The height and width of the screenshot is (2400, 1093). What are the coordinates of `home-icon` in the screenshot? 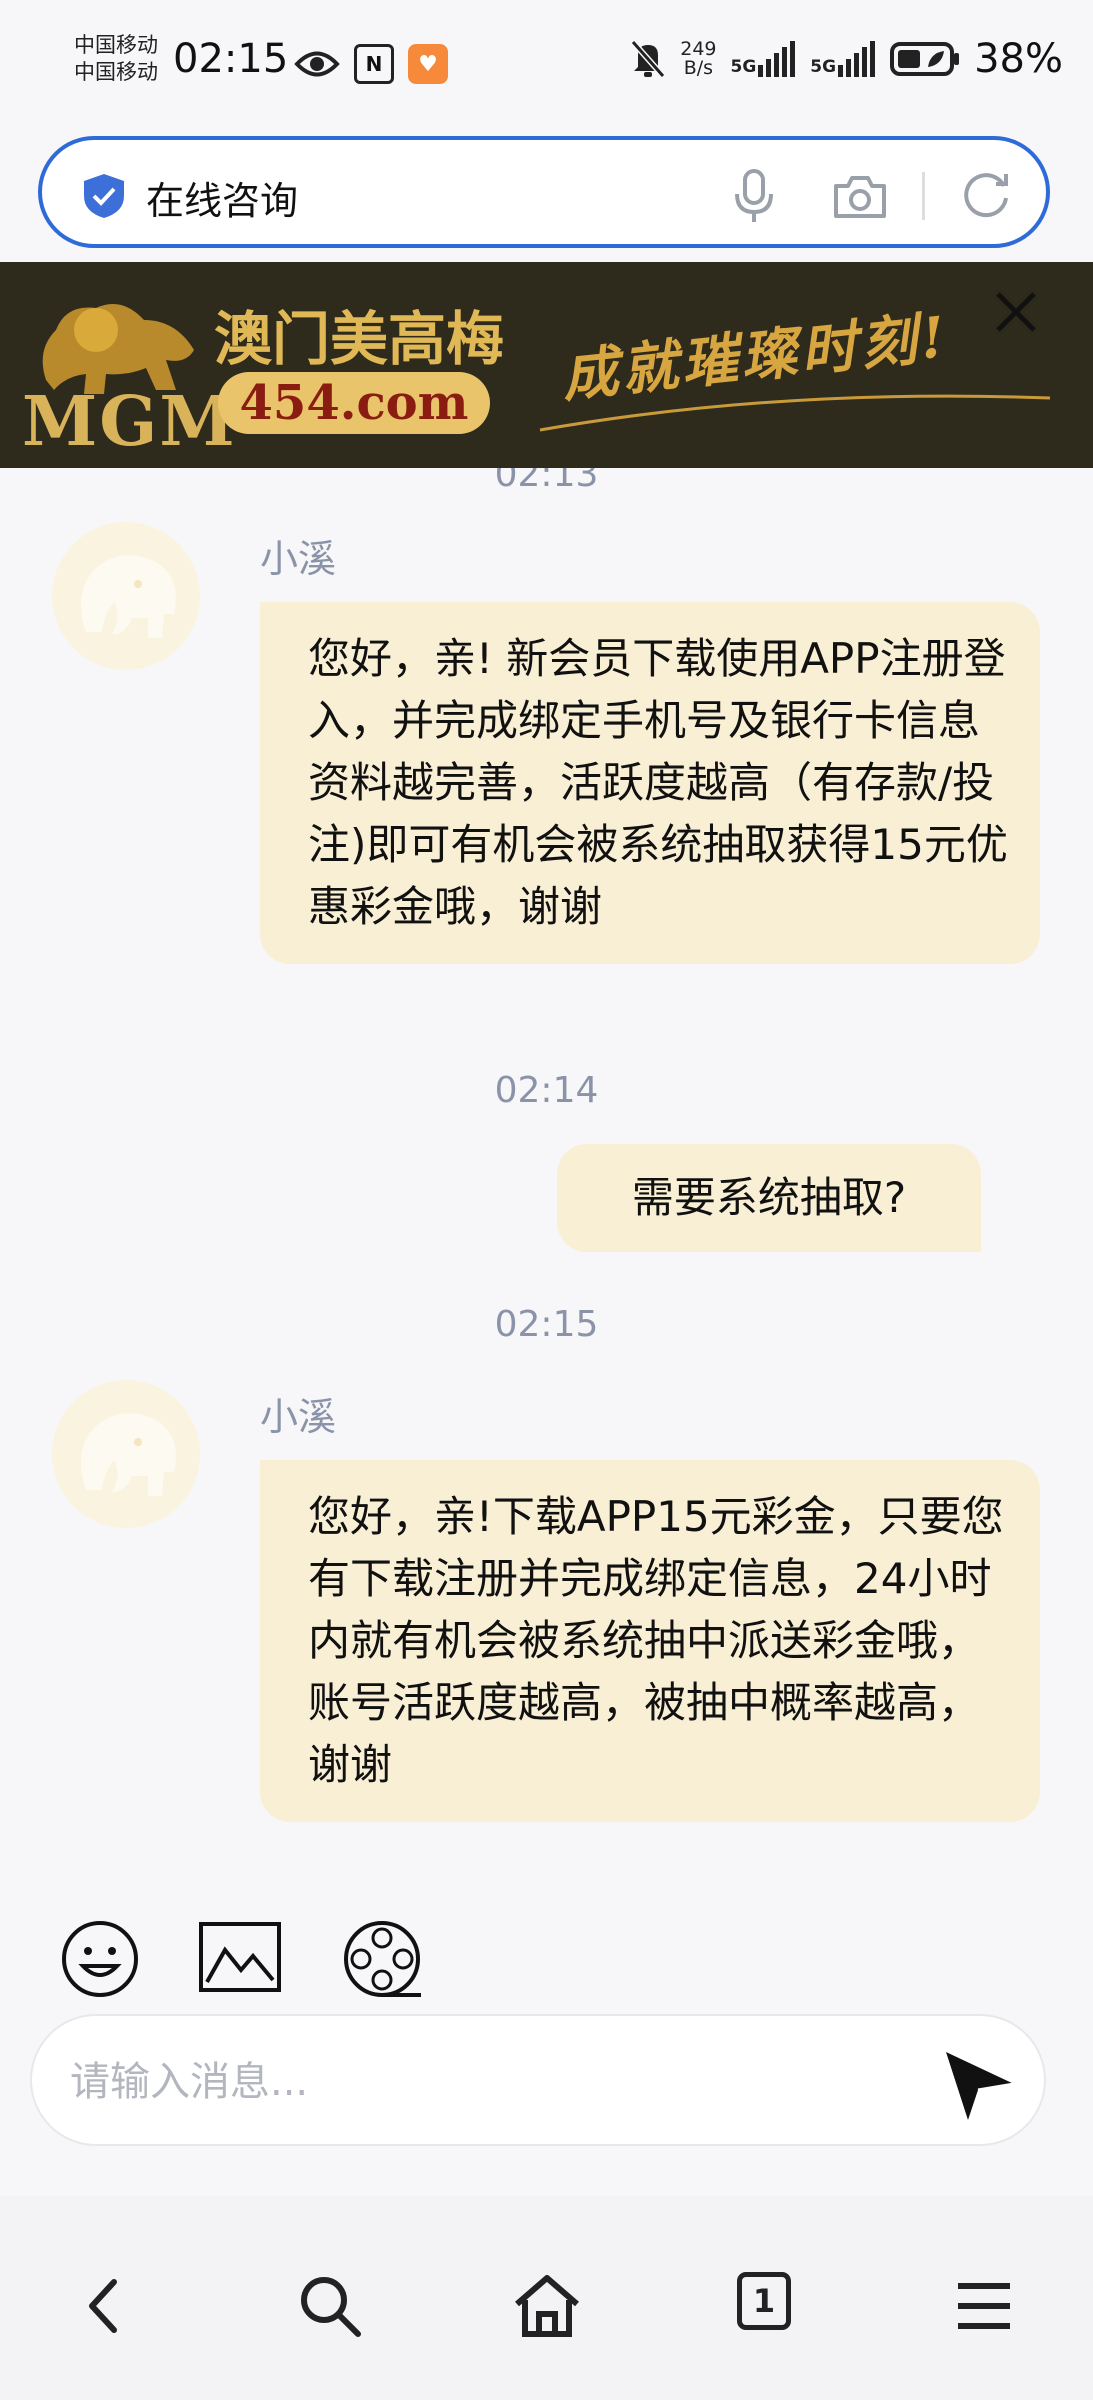 It's located at (547, 2306).